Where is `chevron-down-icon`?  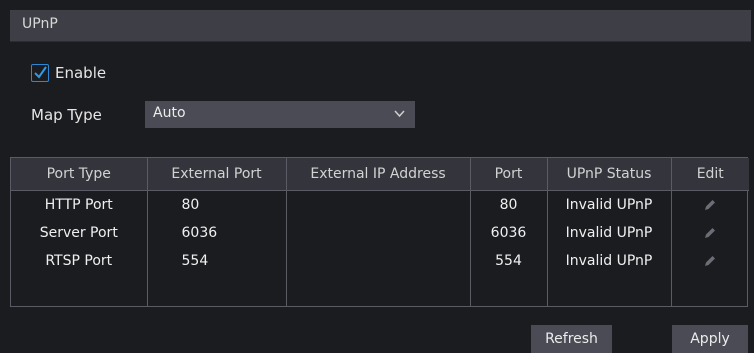
chevron-down-icon is located at coordinates (399, 114).